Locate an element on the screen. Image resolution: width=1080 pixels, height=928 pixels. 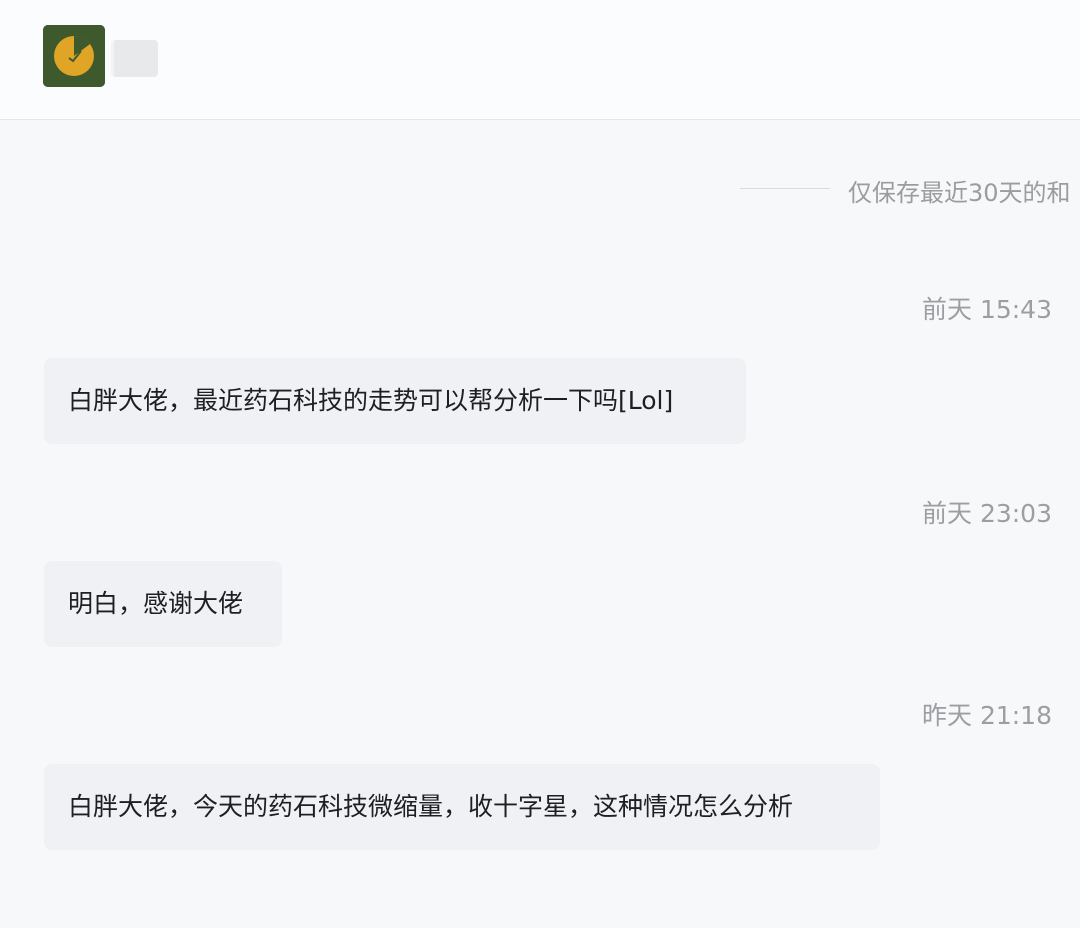
contact-avatar is located at coordinates (74, 56).